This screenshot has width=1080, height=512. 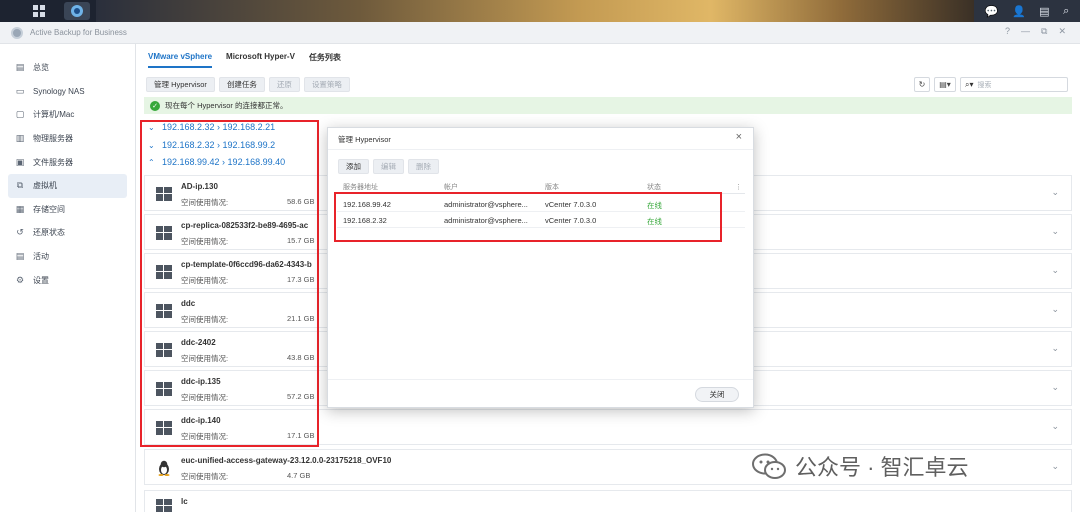 I want to click on search-icon: ⌕, so click(x=1066, y=11).